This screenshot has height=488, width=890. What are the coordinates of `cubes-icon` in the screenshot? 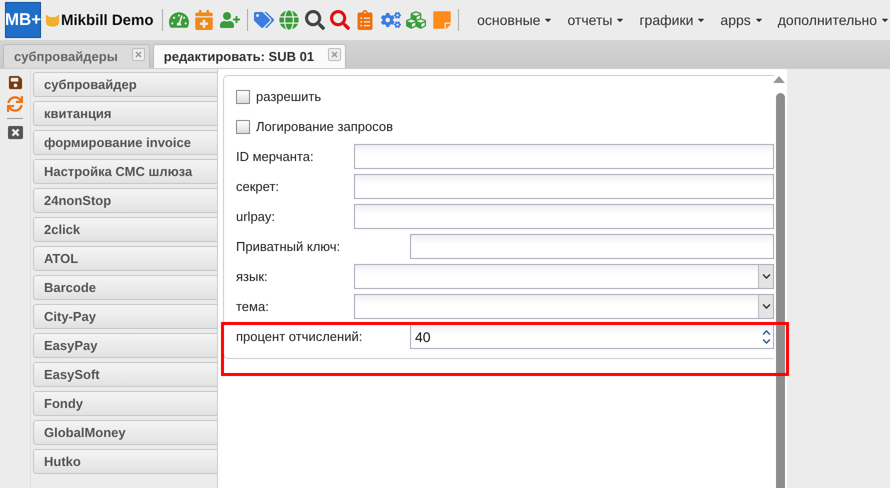 It's located at (416, 20).